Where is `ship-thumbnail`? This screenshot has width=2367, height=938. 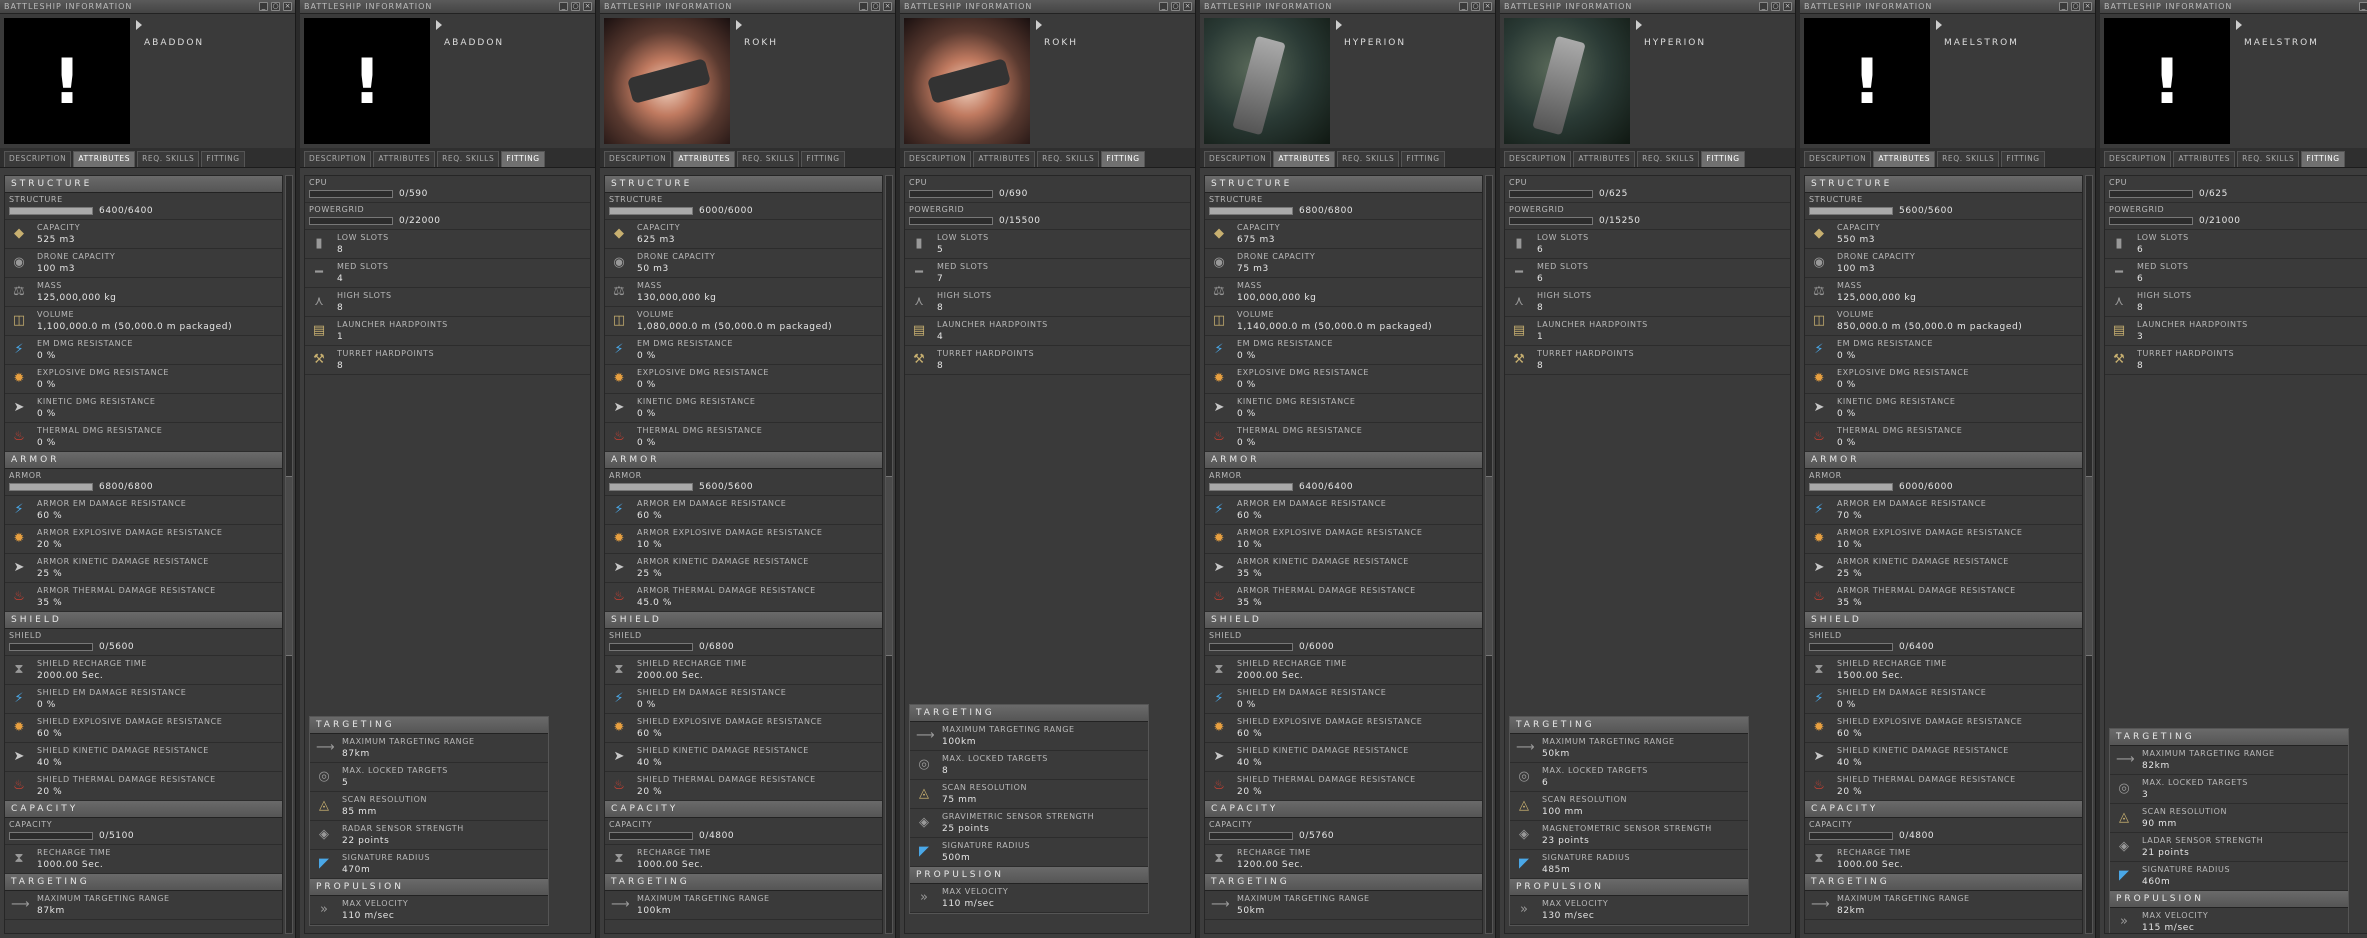
ship-thumbnail is located at coordinates (667, 81).